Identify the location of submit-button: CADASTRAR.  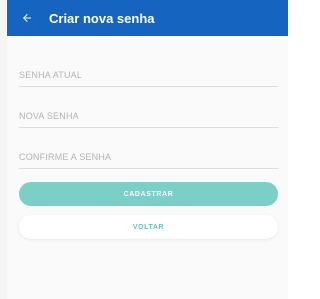
(148, 194).